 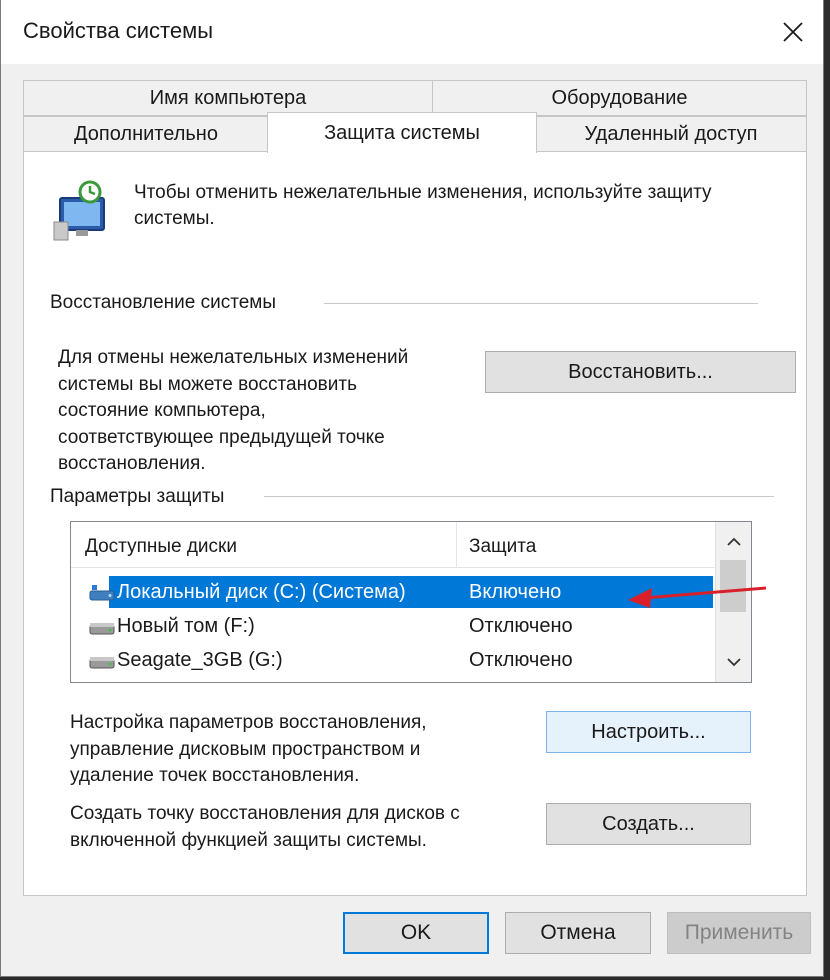 I want to click on scroll-up-button, so click(x=733, y=542).